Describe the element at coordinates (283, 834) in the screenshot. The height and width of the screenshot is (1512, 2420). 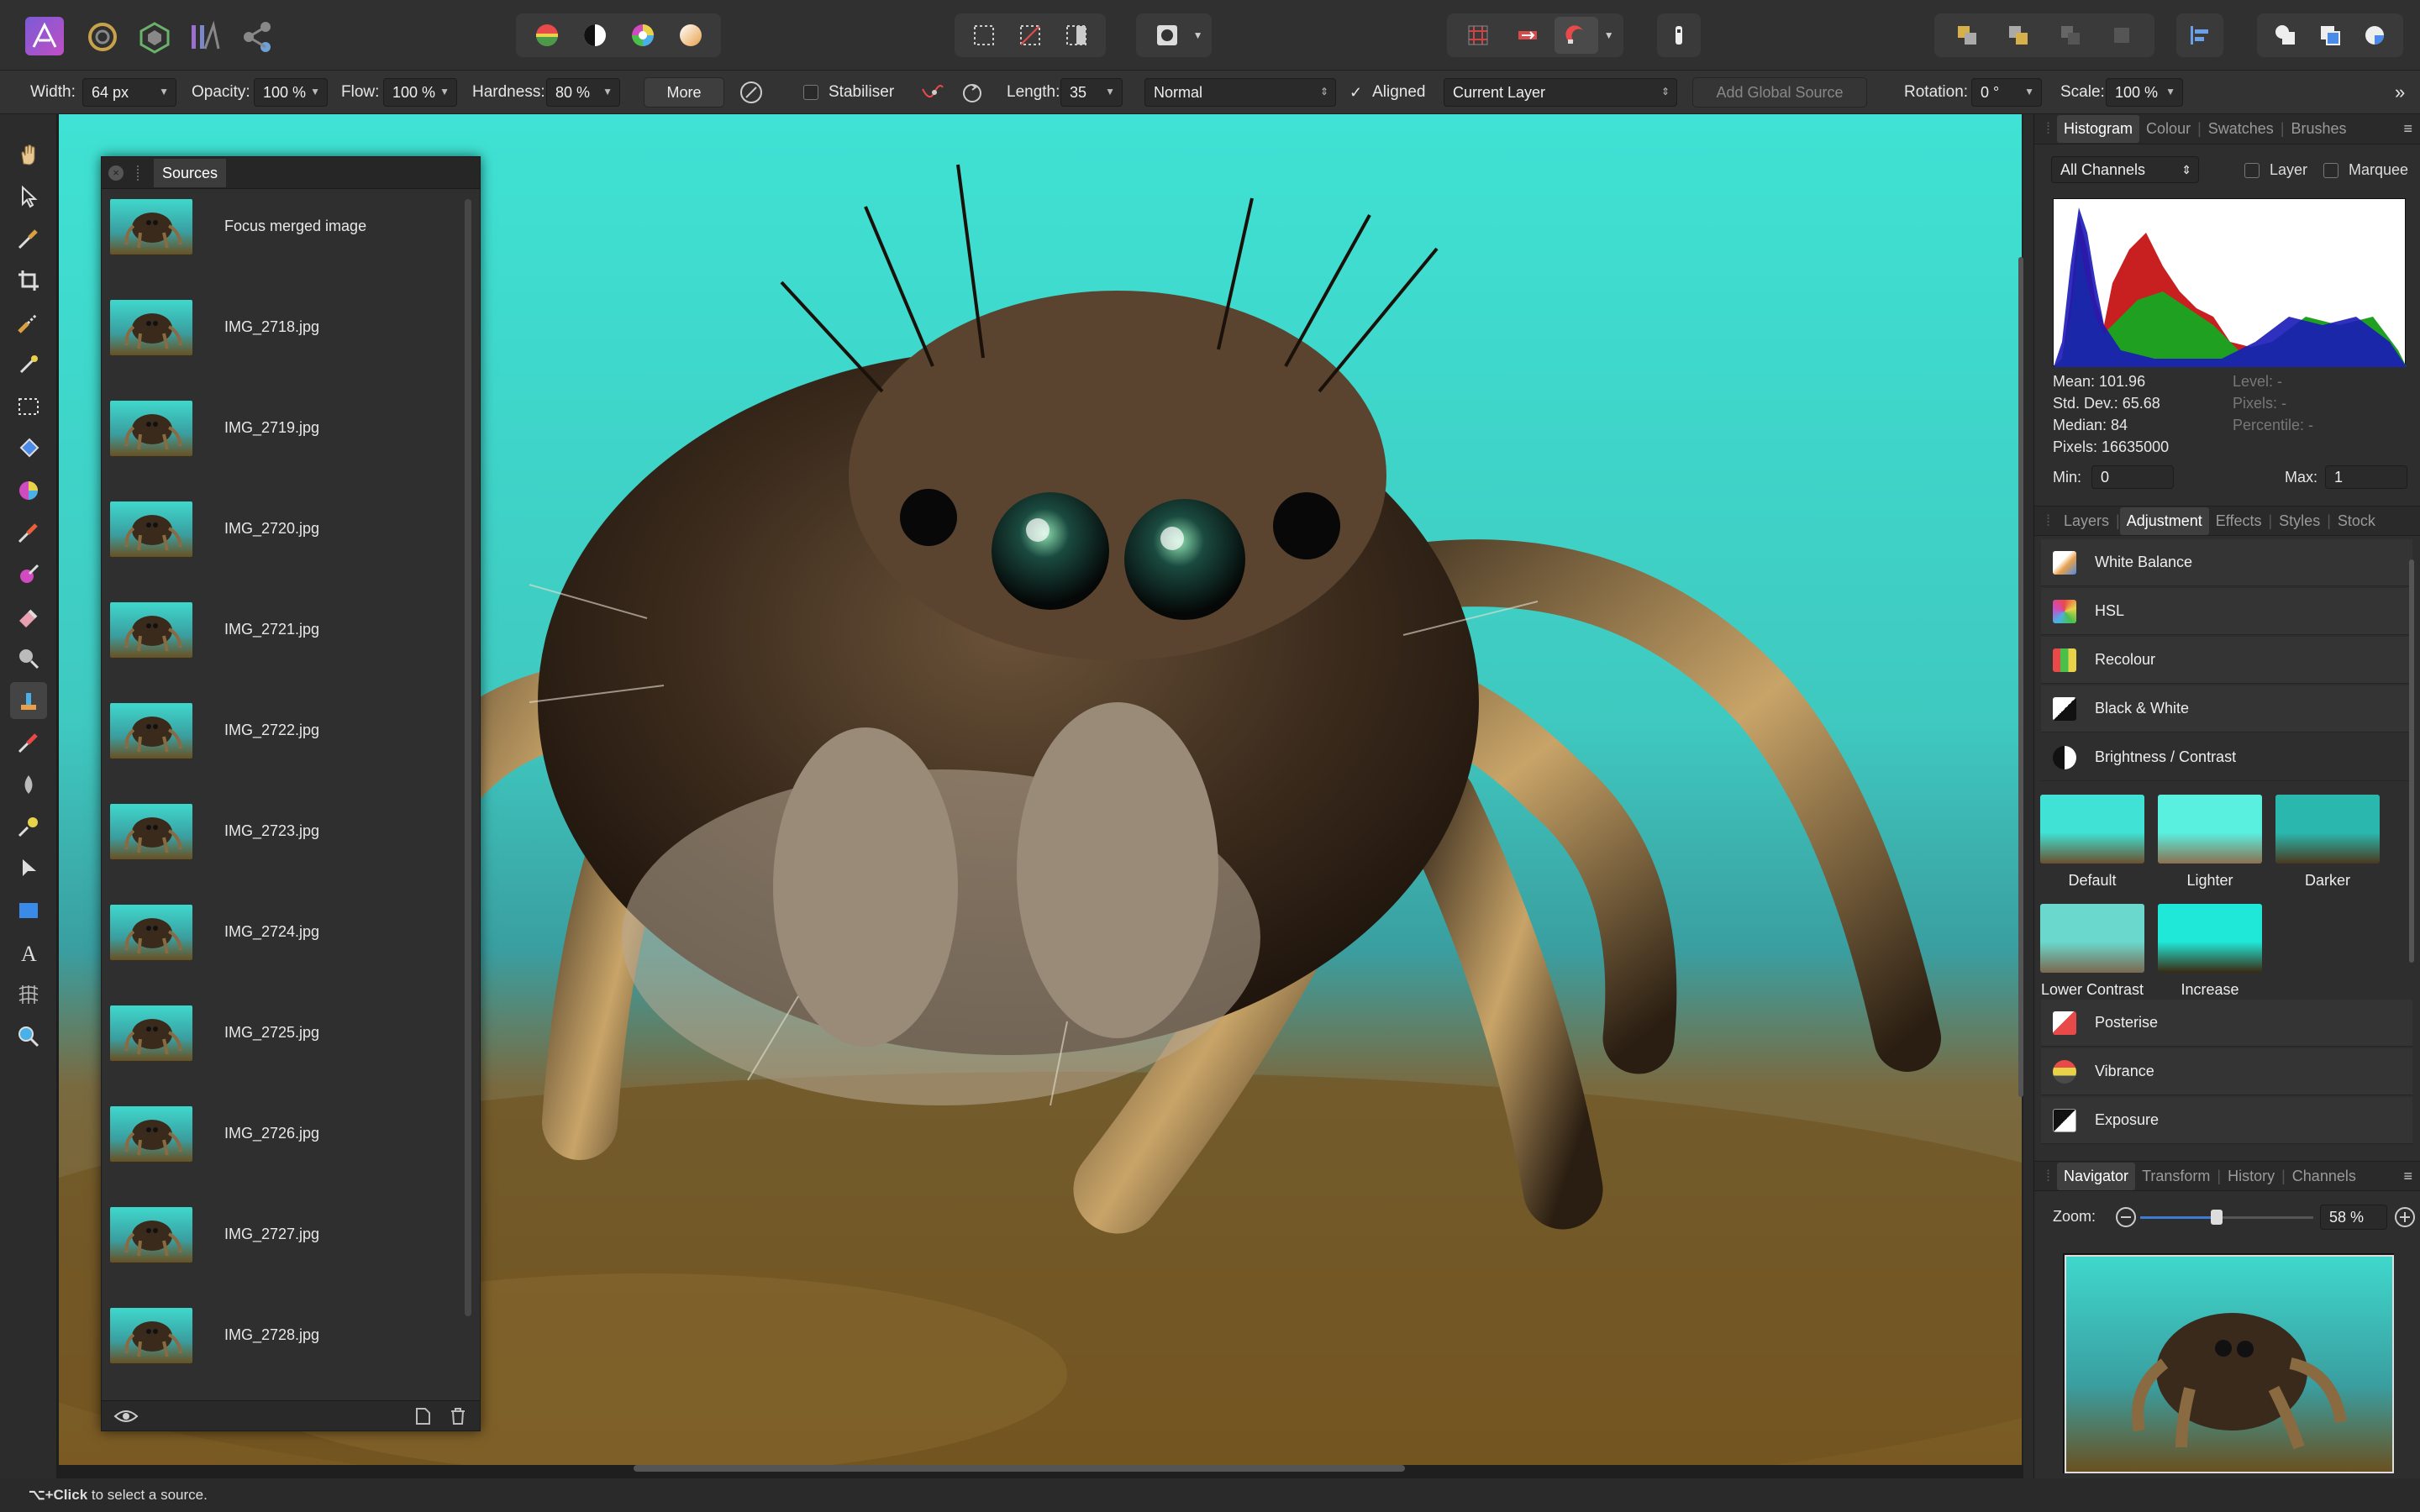
I see `source-item: IMG_2723.jpg` at that location.